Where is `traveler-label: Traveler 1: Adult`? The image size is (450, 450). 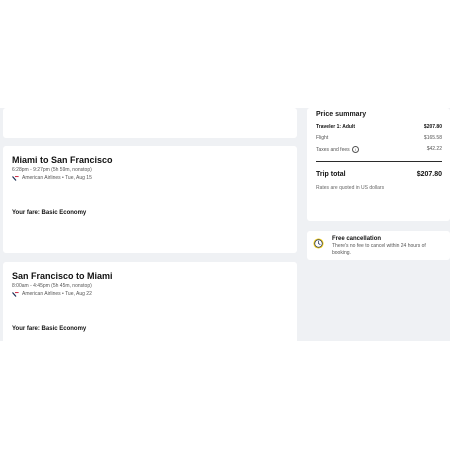
traveler-label: Traveler 1: Adult is located at coordinates (335, 127).